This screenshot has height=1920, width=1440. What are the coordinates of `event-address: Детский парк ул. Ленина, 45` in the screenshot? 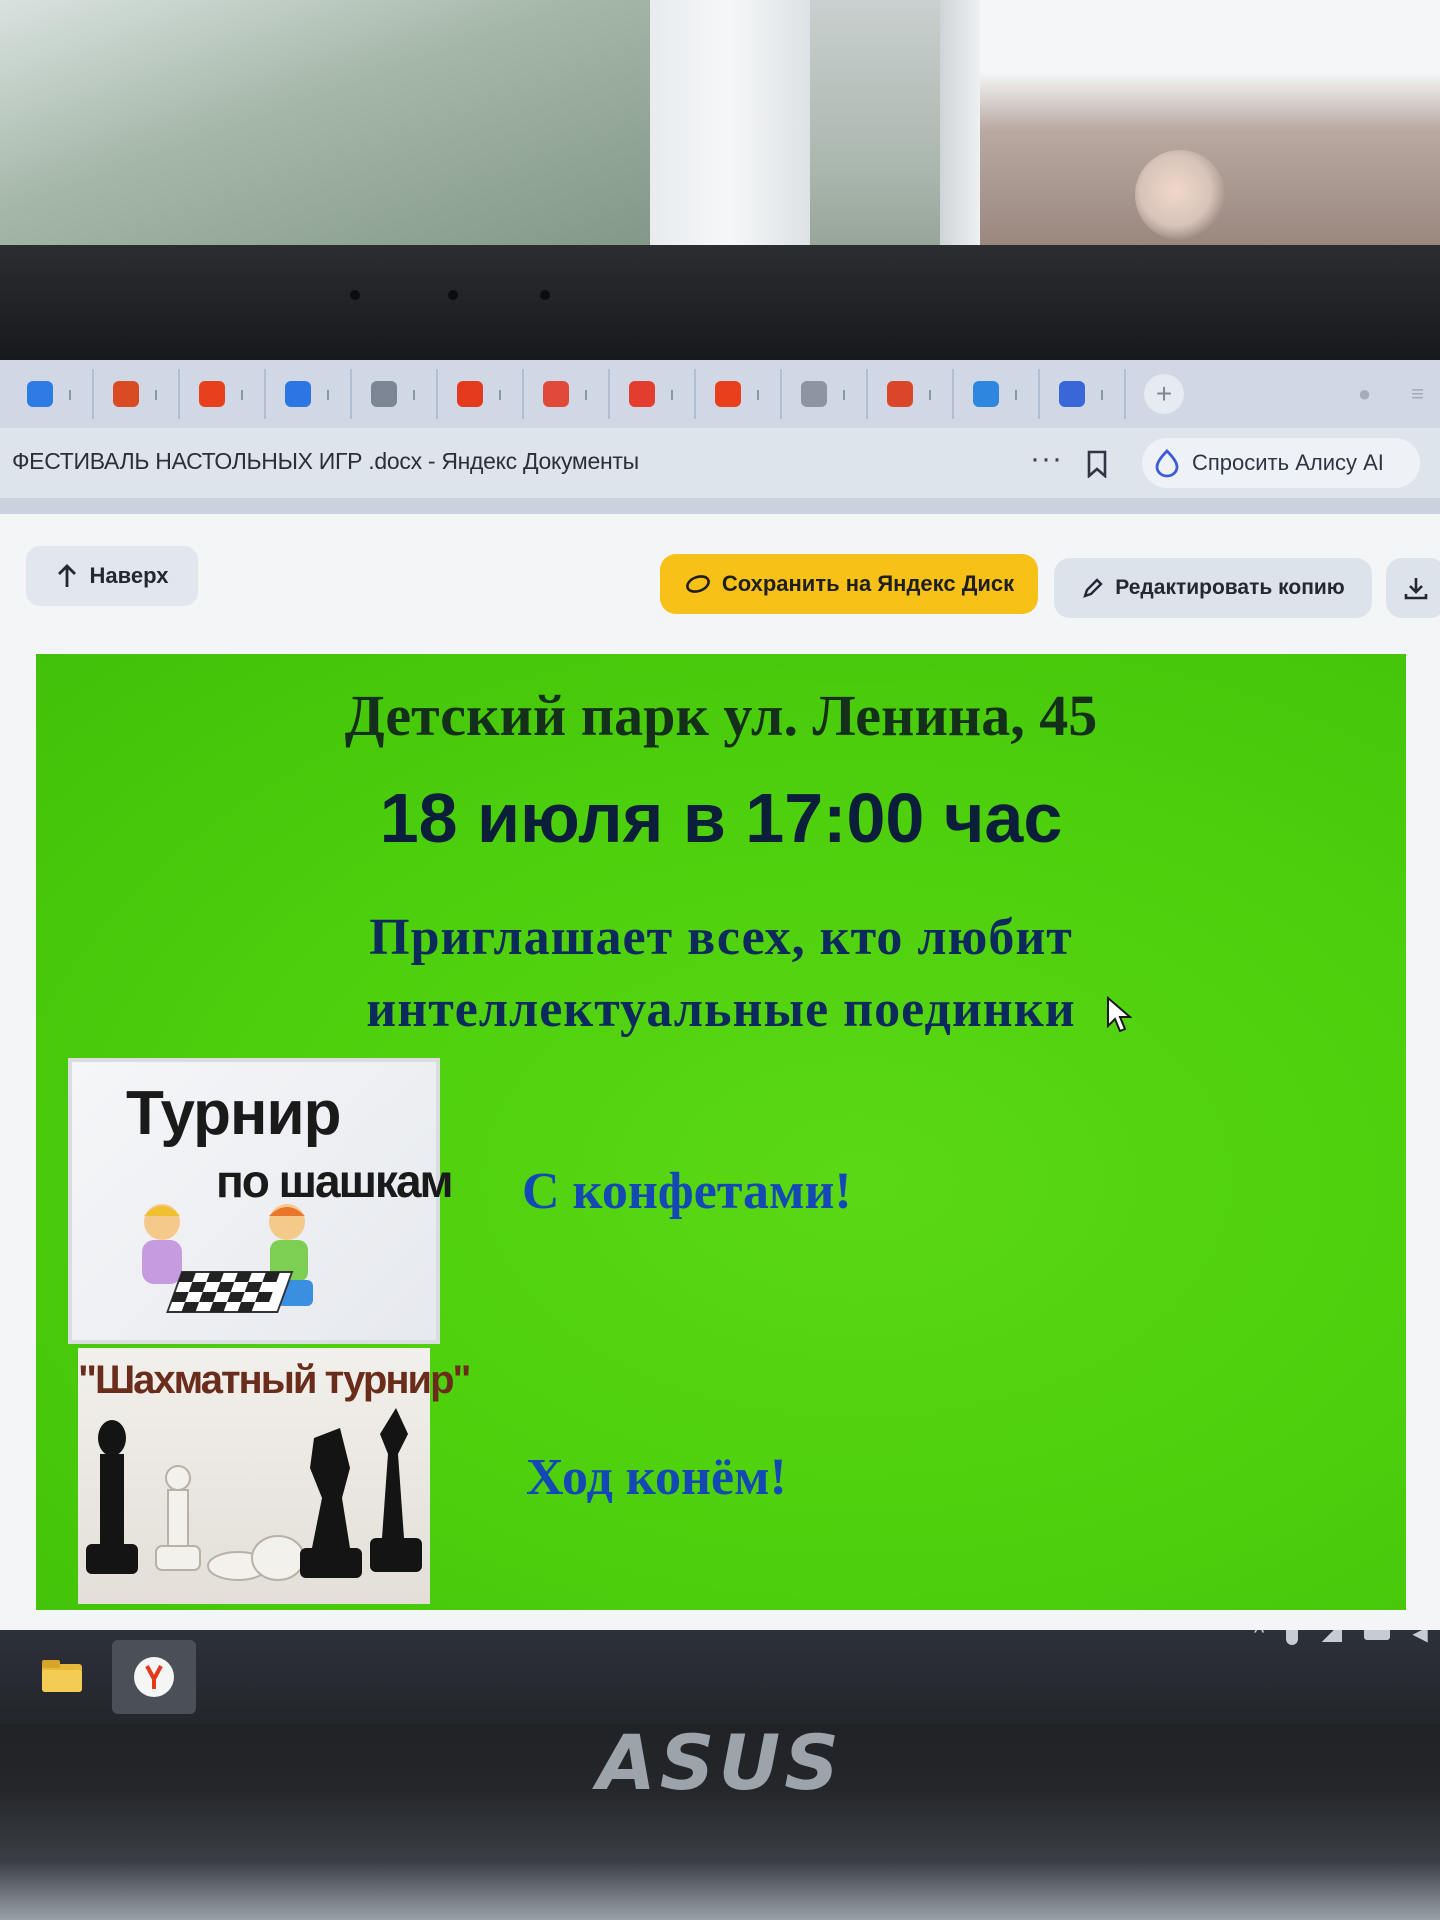 It's located at (721, 715).